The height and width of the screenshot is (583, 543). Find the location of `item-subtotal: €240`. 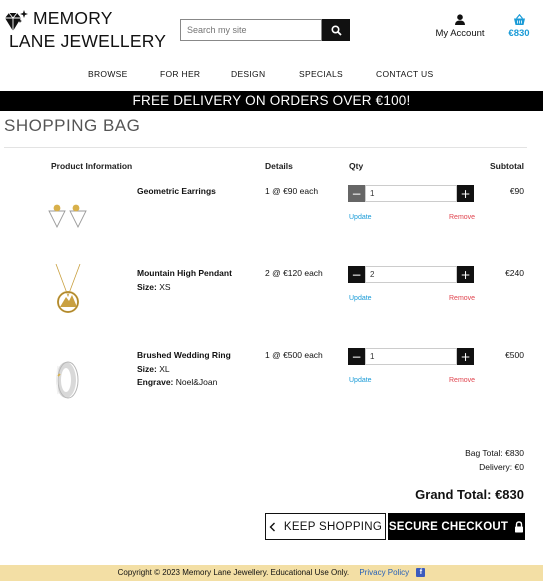

item-subtotal: €240 is located at coordinates (514, 273).